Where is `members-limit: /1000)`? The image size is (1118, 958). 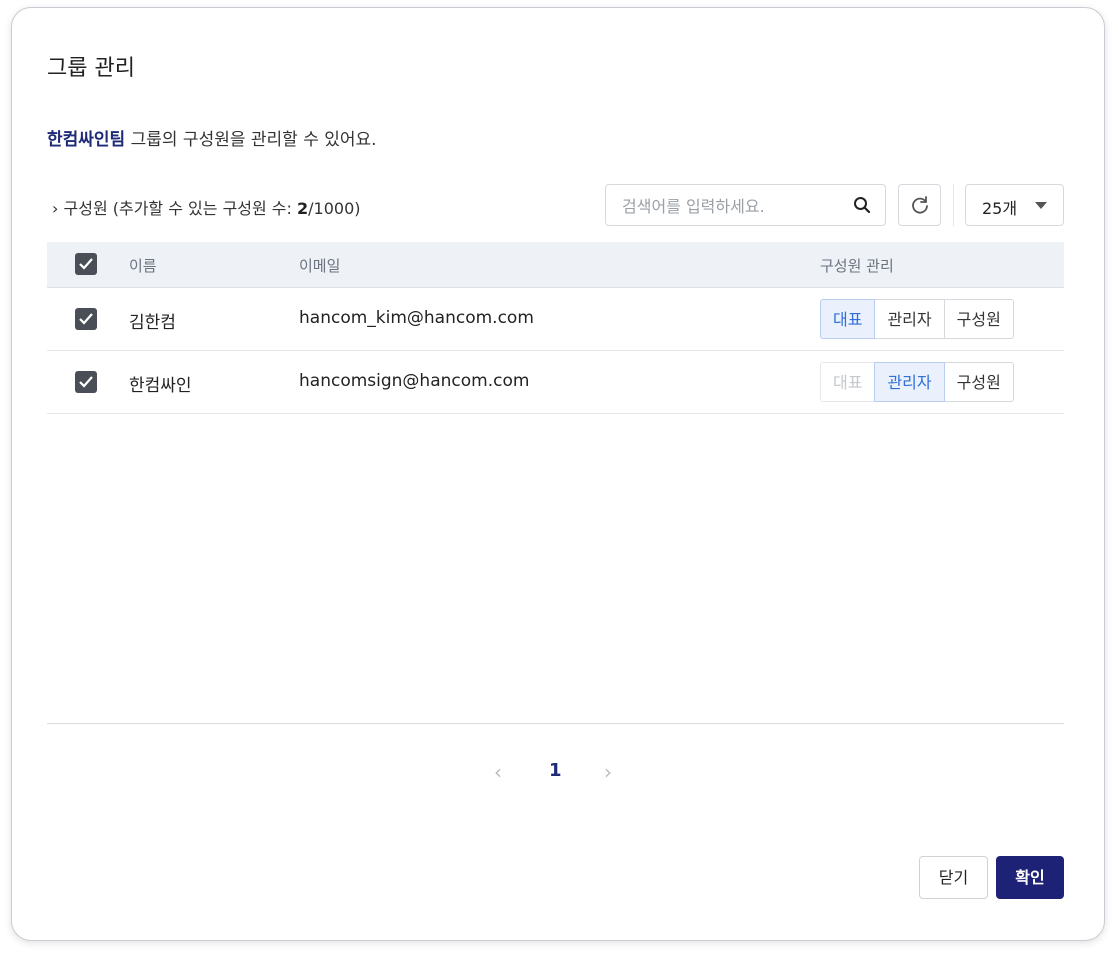
members-limit: /1000) is located at coordinates (334, 208).